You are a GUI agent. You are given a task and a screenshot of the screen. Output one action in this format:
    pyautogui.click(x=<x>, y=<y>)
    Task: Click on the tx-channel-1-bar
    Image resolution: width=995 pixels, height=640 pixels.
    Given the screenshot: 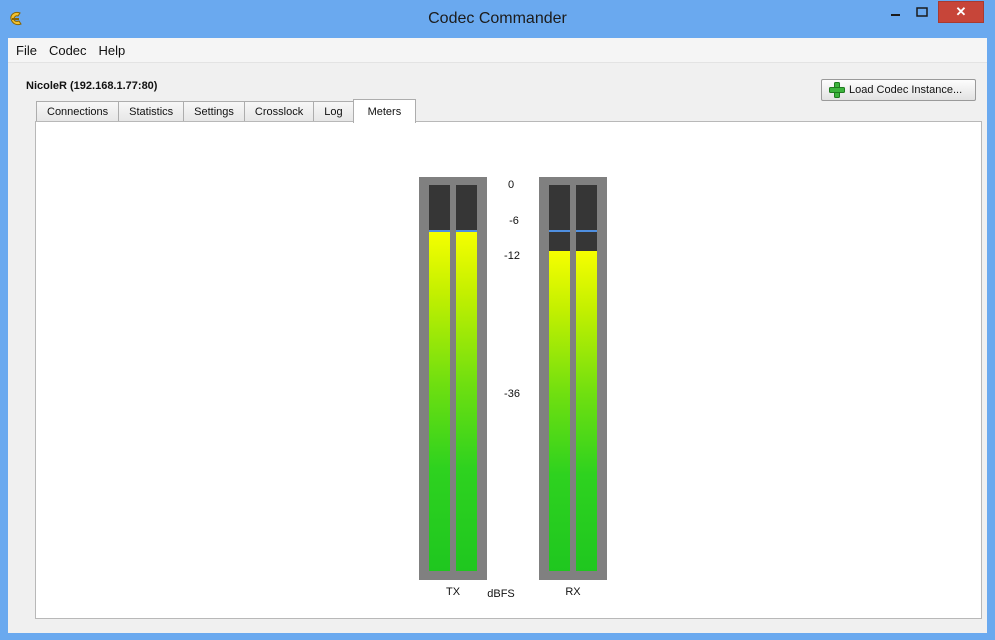 What is the action you would take?
    pyautogui.click(x=439, y=378)
    